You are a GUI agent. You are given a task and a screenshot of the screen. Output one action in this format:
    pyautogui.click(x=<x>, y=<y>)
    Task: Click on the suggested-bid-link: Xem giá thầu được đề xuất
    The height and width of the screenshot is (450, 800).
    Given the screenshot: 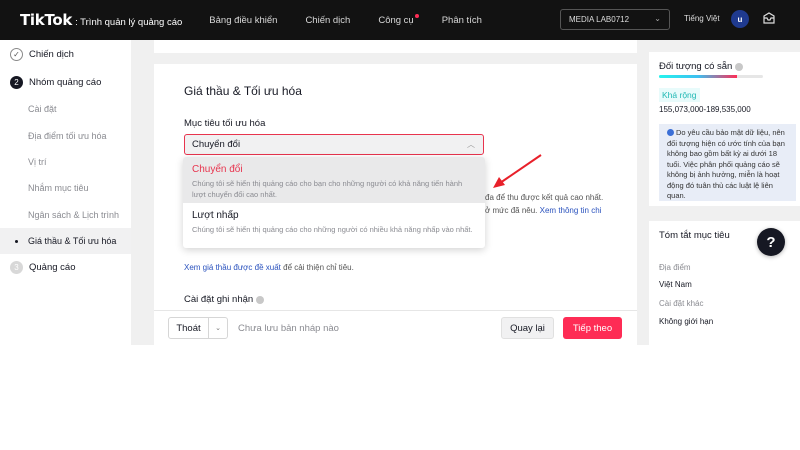 What is the action you would take?
    pyautogui.click(x=232, y=267)
    